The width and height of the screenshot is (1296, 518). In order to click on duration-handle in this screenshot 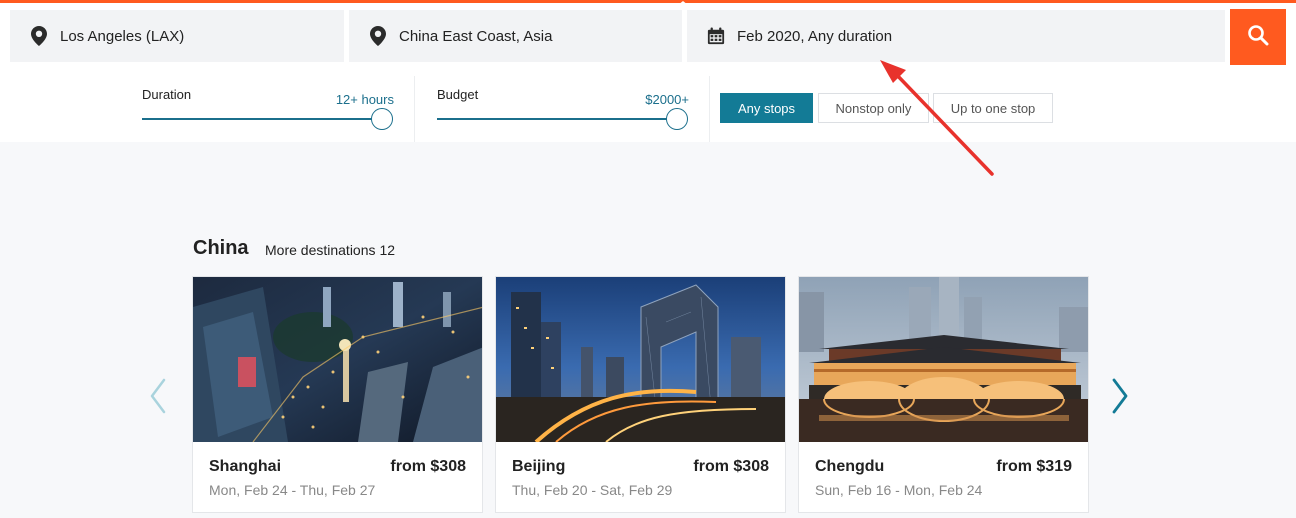, I will do `click(382, 119)`.